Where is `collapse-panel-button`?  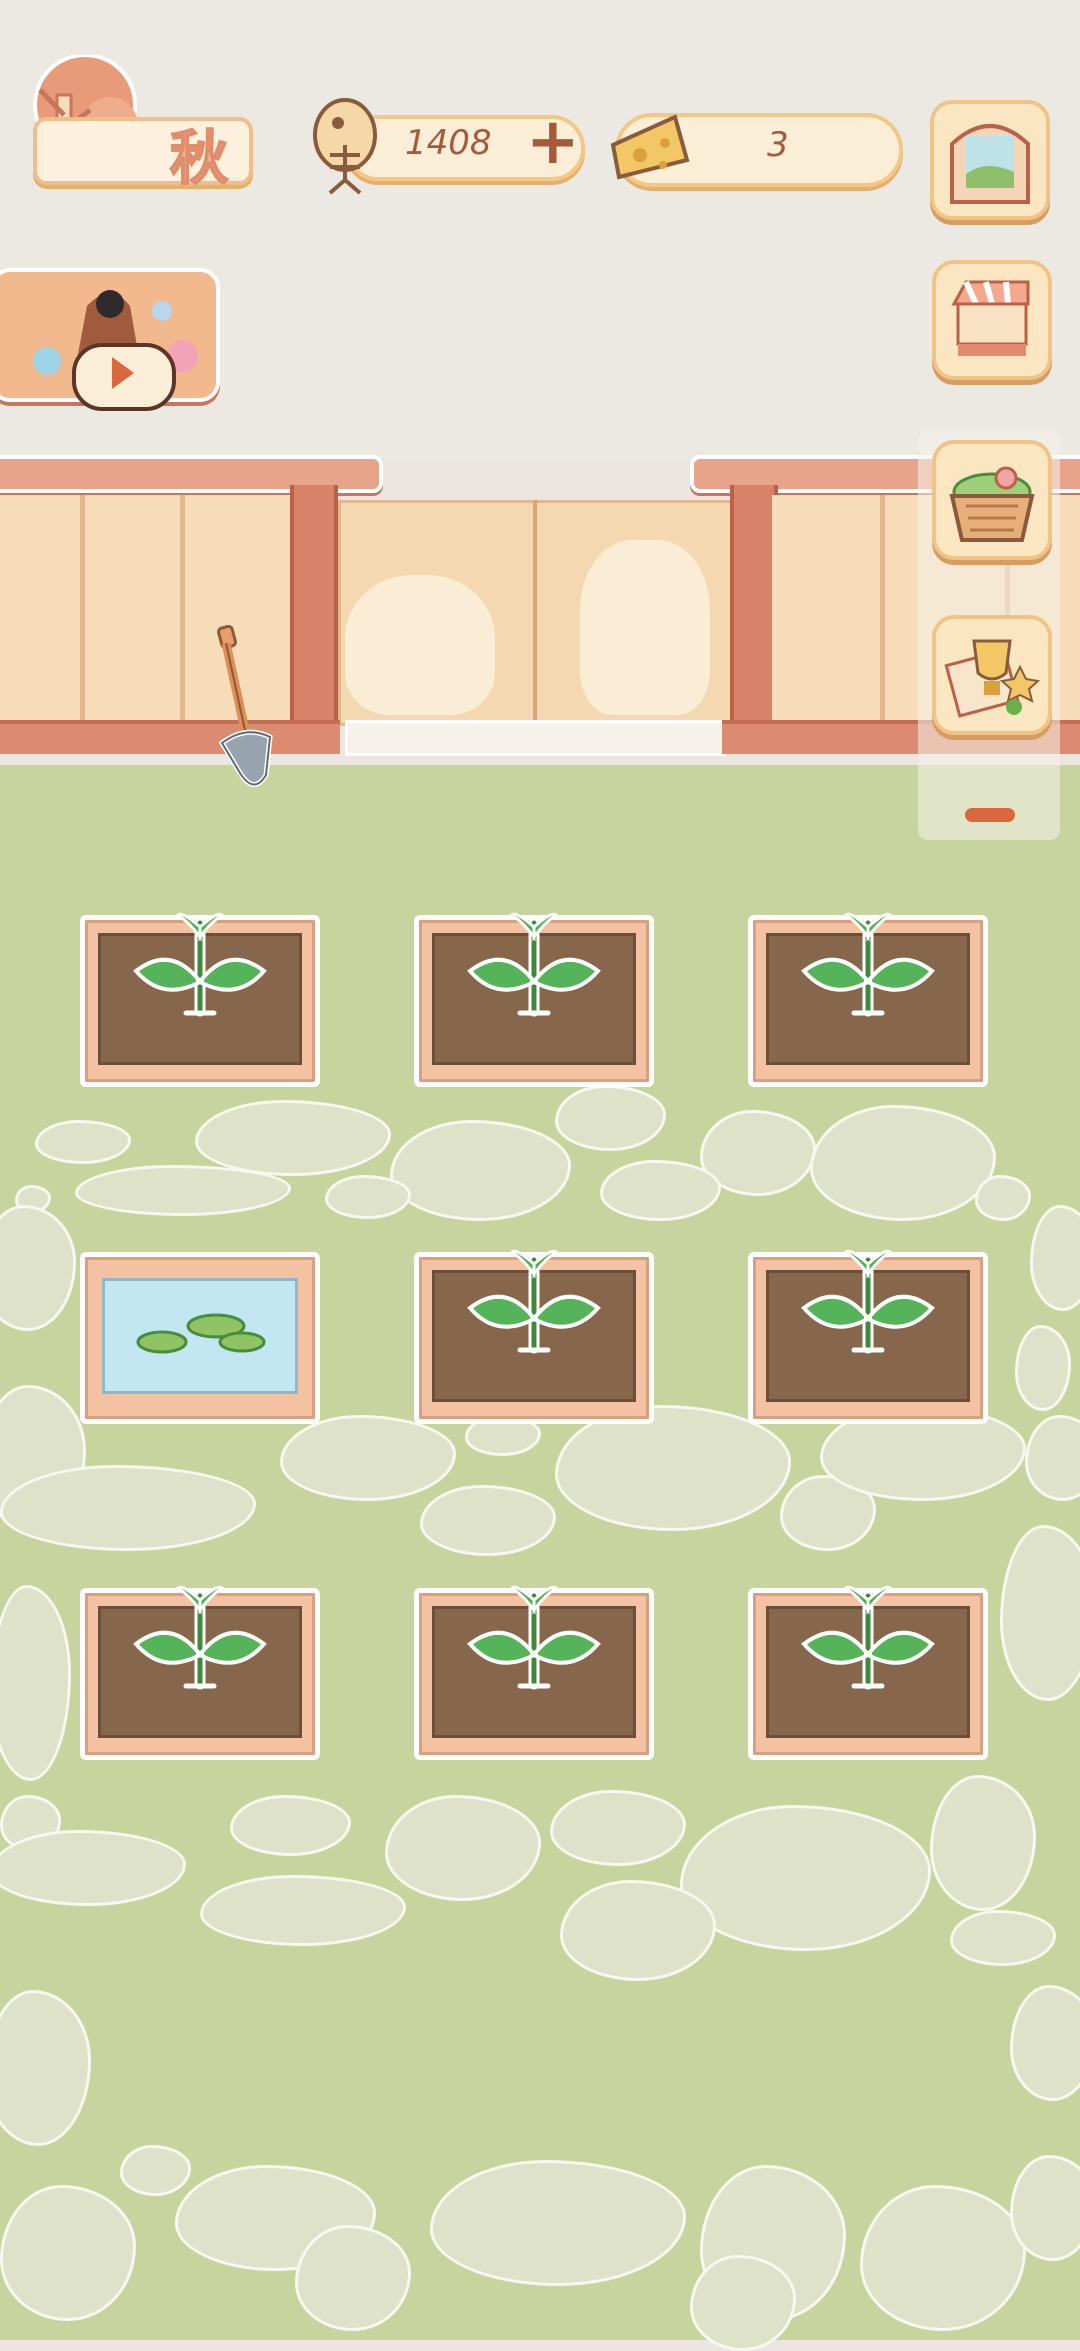
collapse-panel-button is located at coordinates (990, 815).